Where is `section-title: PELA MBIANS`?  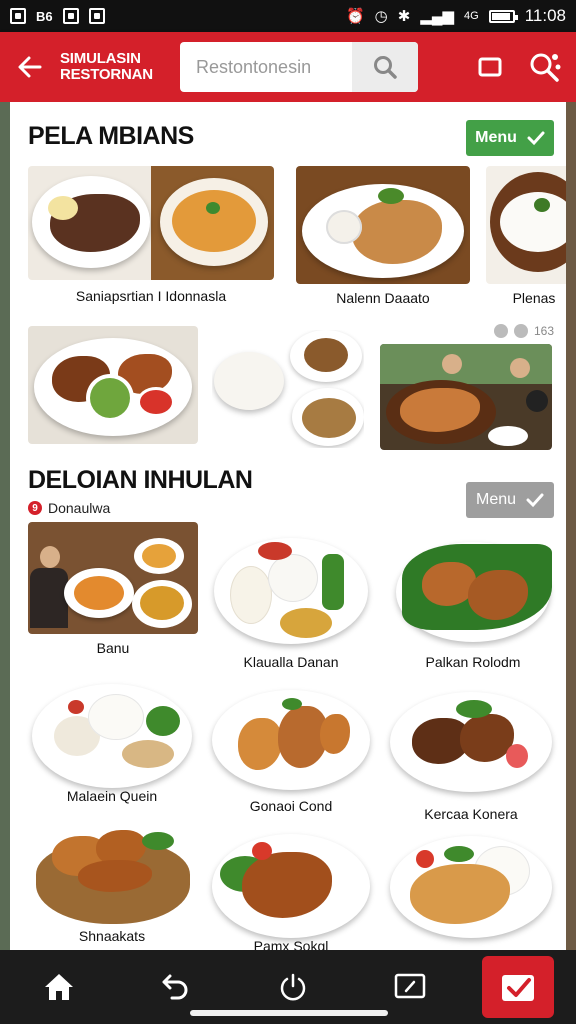
section-title: PELA MBIANS is located at coordinates (111, 136).